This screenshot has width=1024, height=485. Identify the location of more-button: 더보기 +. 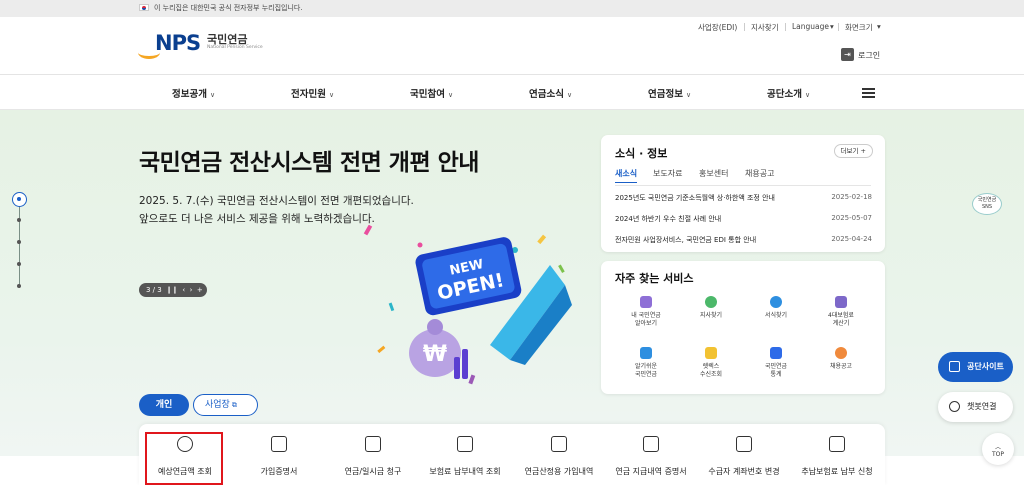
(853, 151).